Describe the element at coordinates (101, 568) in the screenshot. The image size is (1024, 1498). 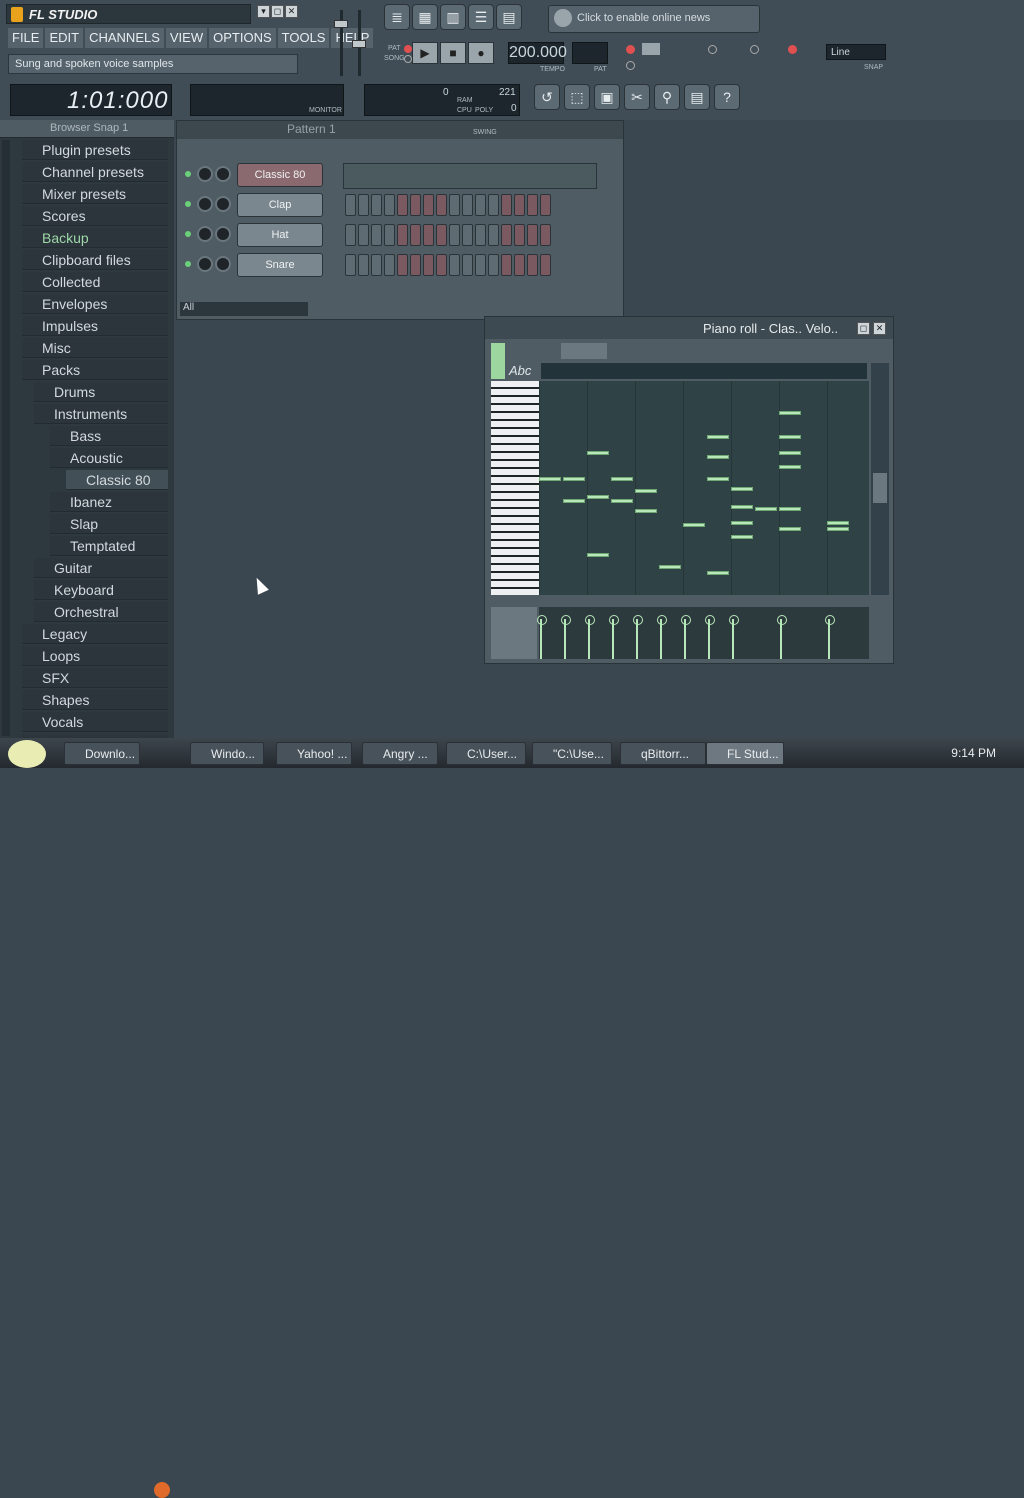
I see `browser-item: Guitar` at that location.